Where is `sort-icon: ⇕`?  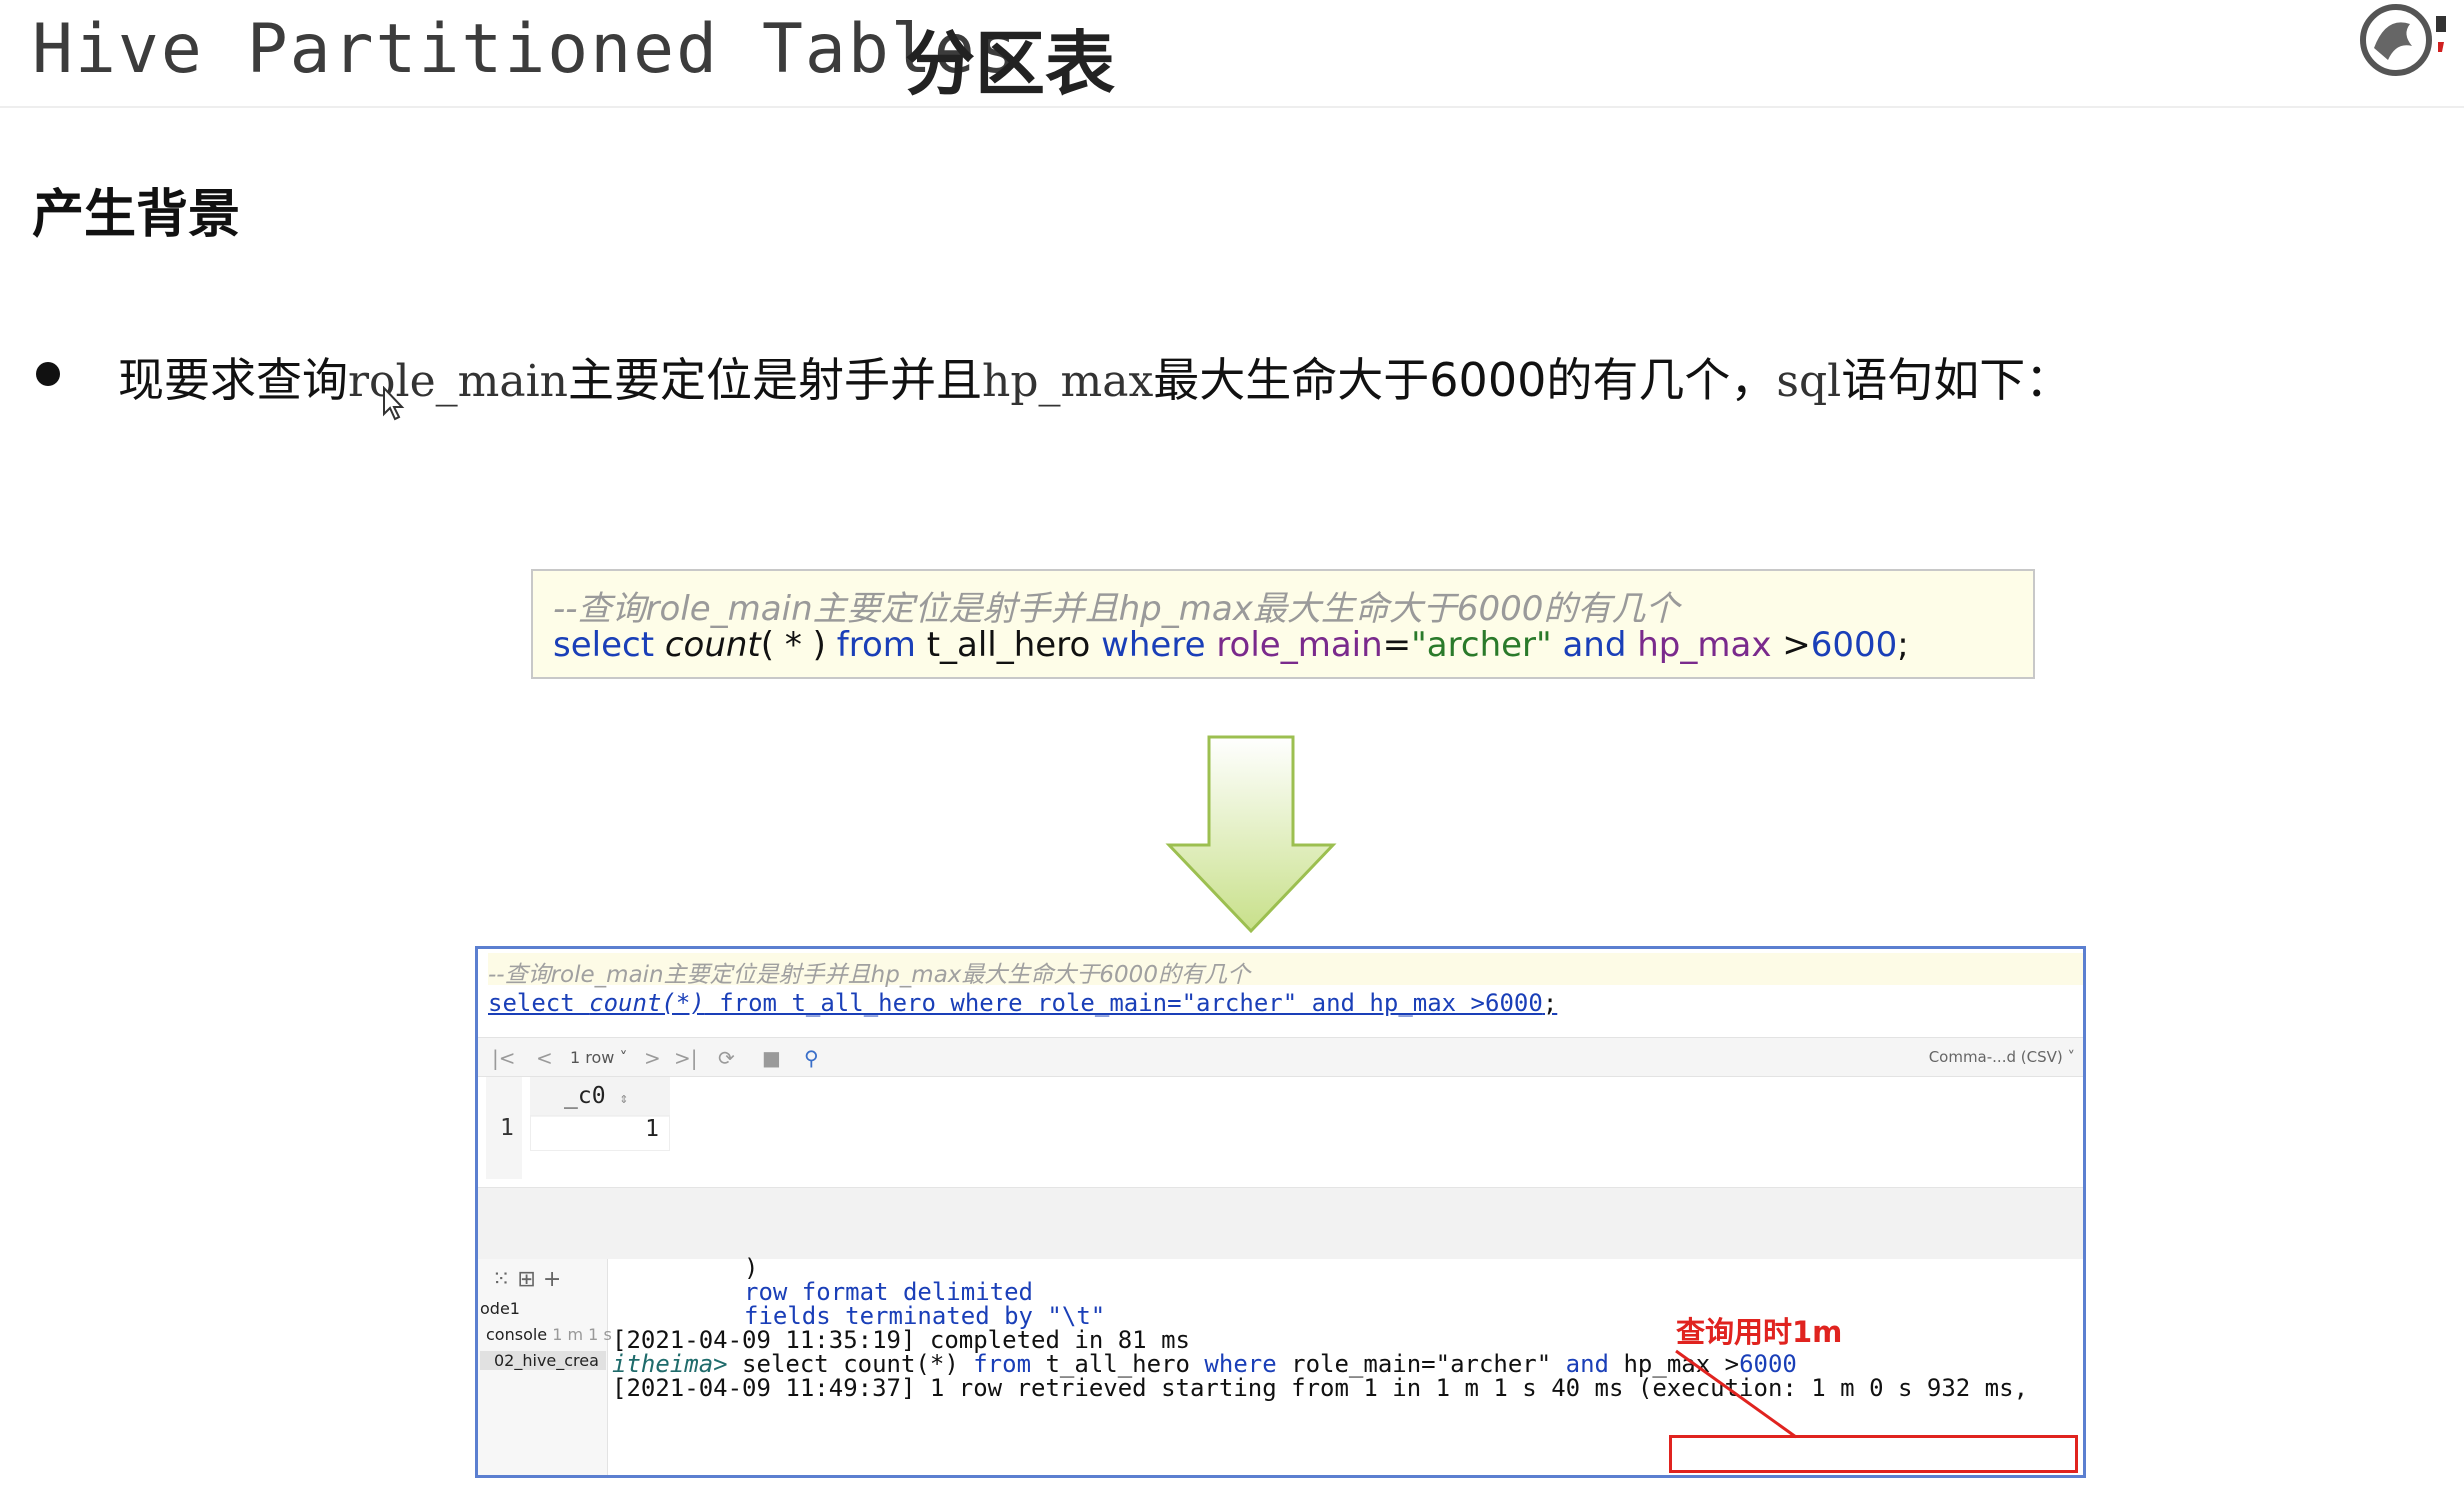
sort-icon: ⇕ is located at coordinates (623, 1098).